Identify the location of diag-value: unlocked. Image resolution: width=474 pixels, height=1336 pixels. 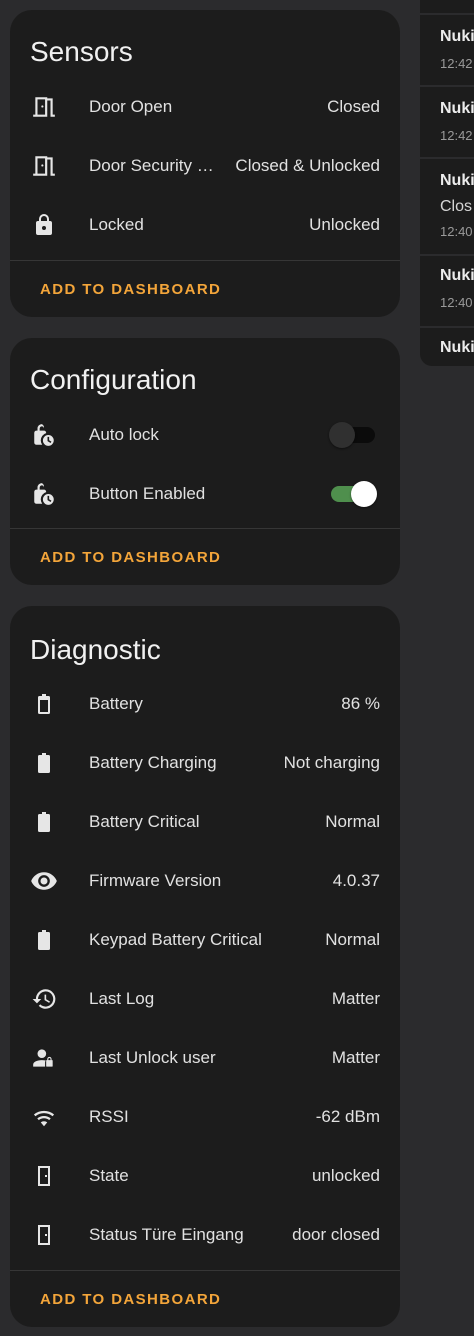
(345, 1175).